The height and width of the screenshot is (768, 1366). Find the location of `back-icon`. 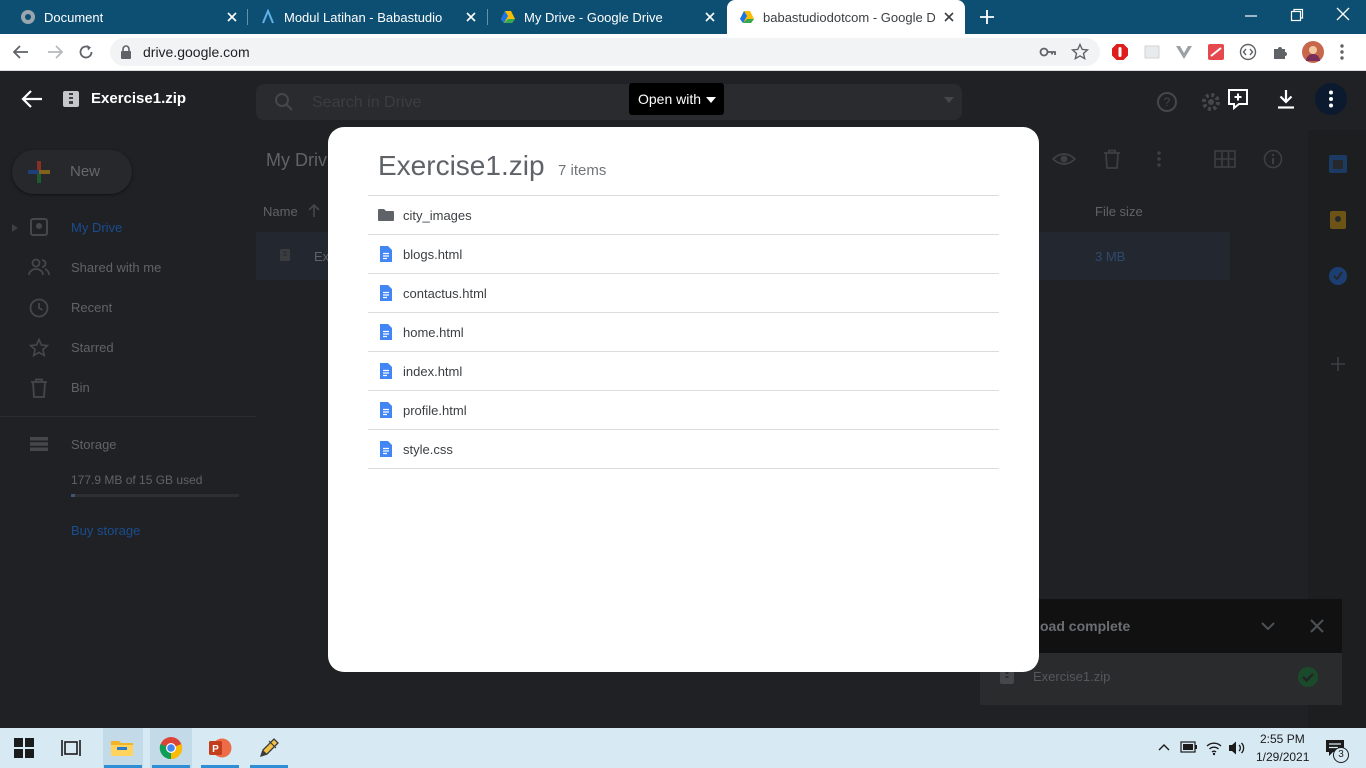

back-icon is located at coordinates (21, 52).